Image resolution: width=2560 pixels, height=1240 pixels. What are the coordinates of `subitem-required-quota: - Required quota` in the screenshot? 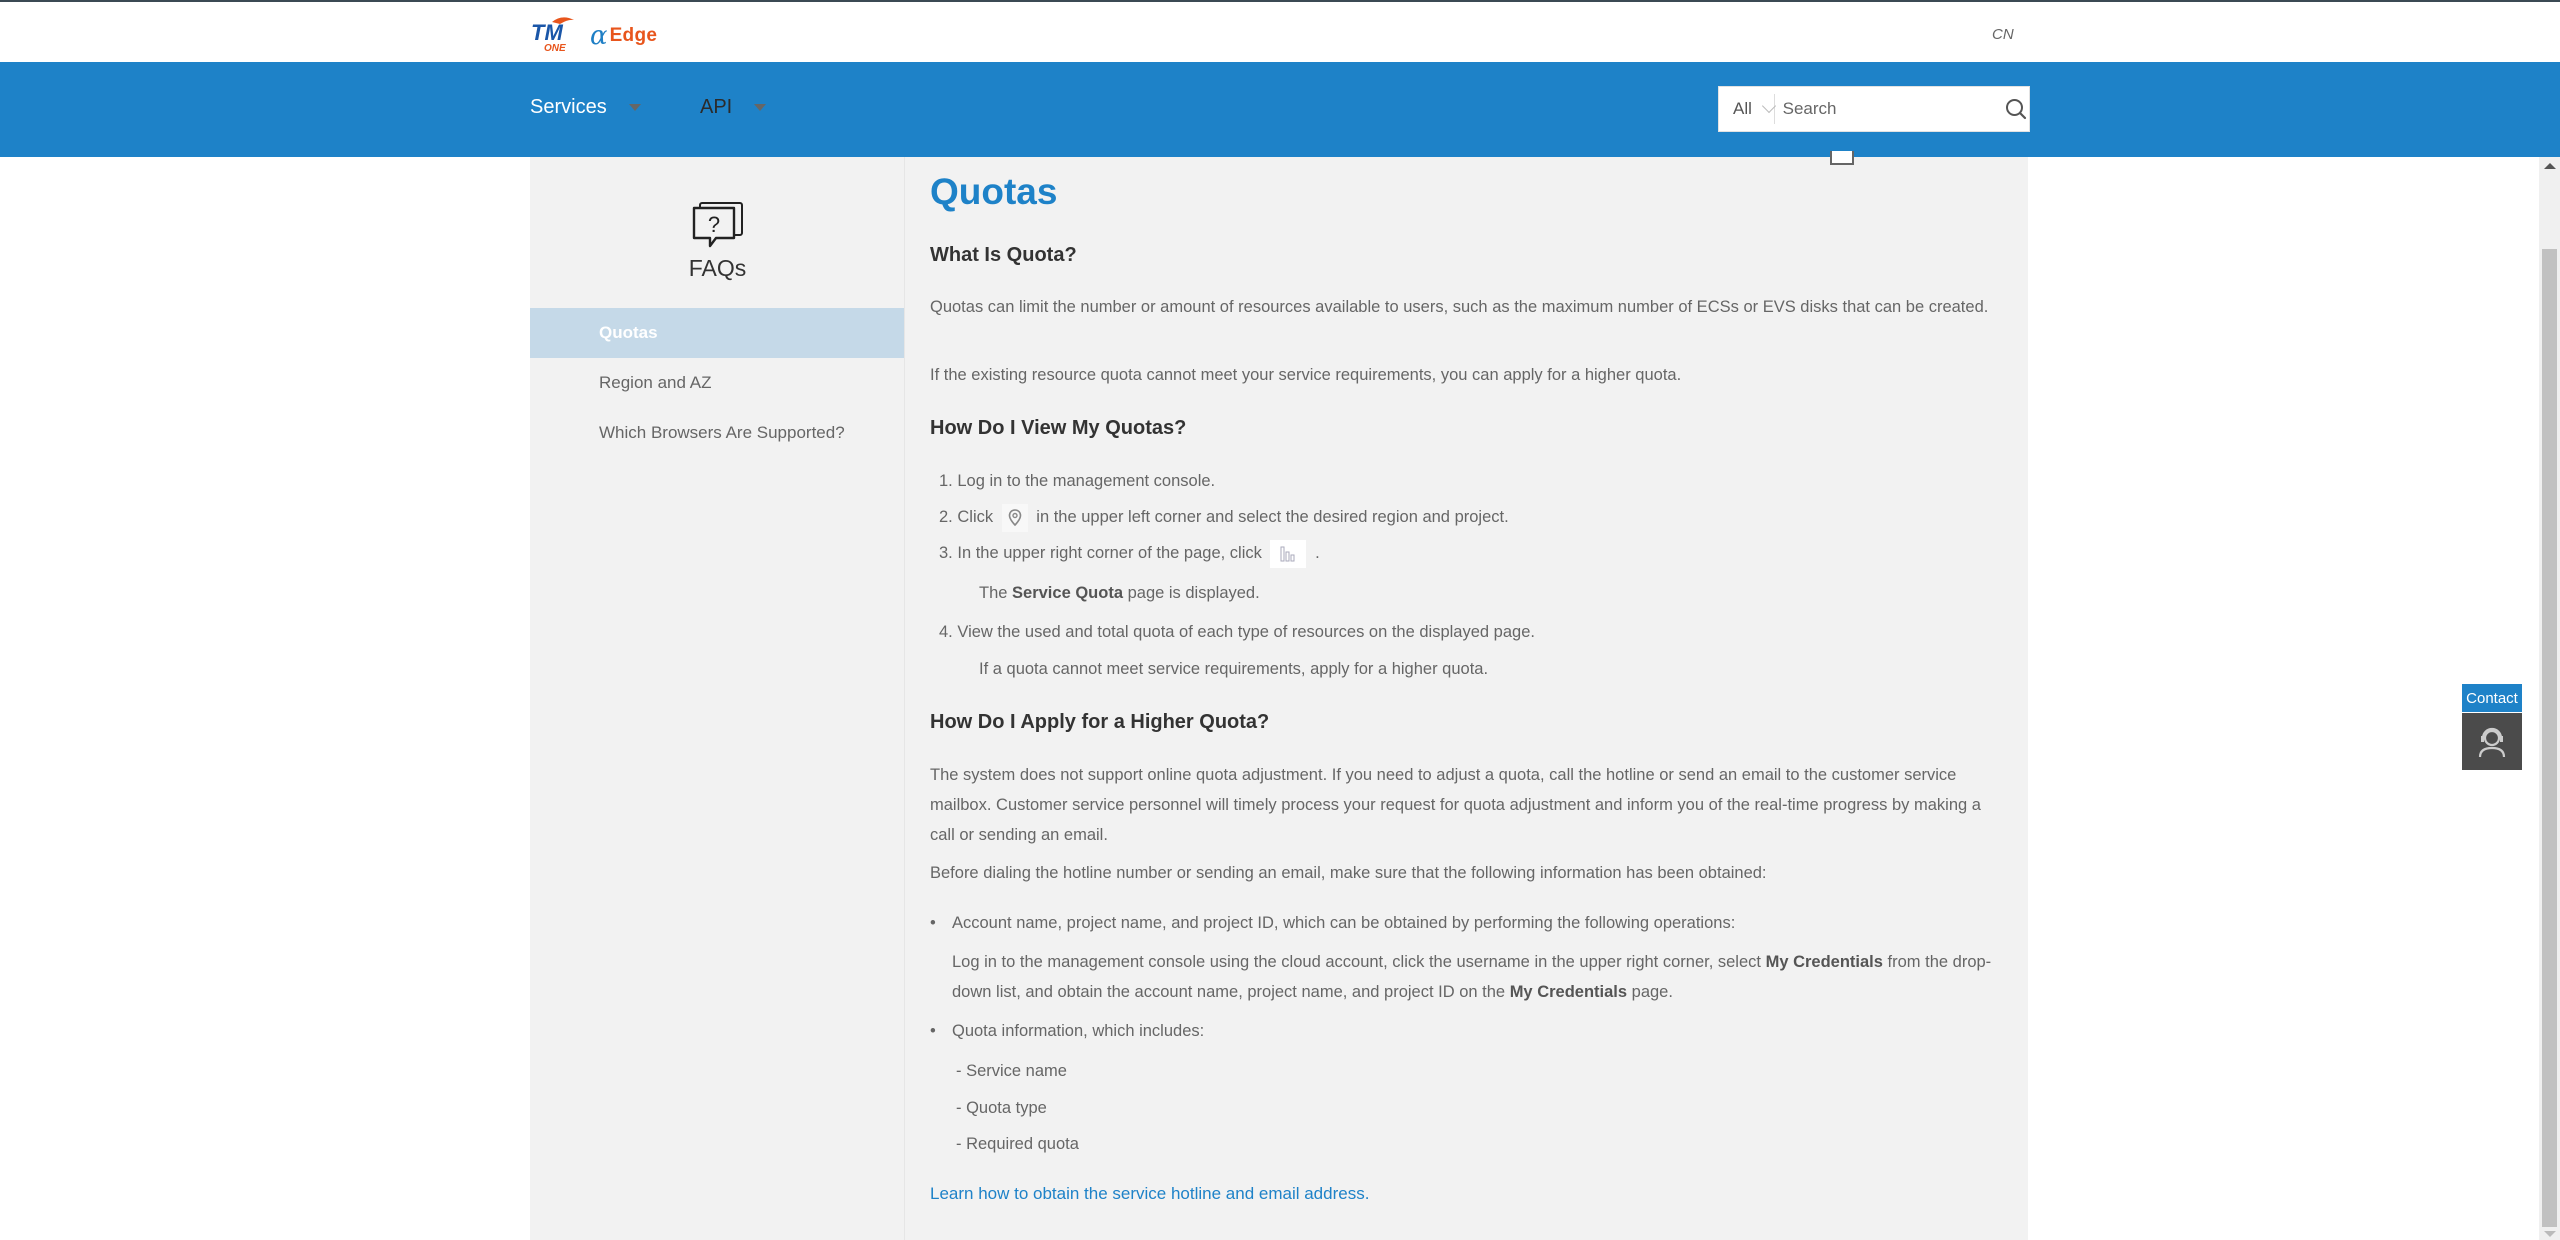 It's located at (1017, 1144).